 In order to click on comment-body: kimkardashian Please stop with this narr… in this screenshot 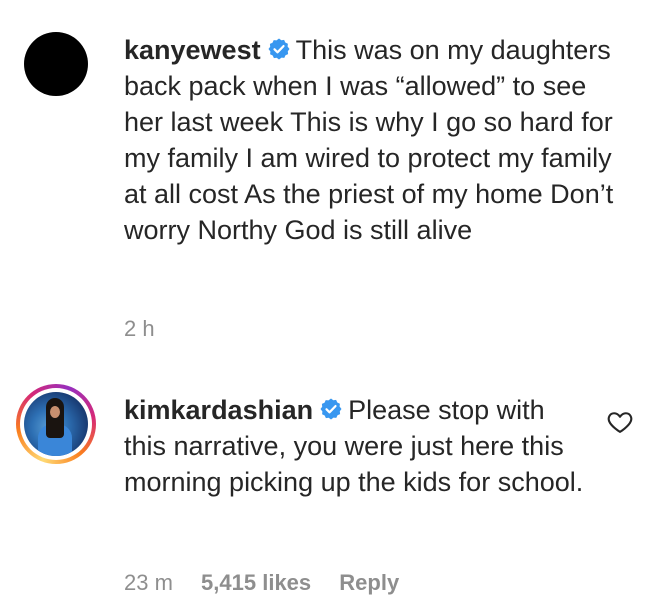, I will do `click(359, 446)`.